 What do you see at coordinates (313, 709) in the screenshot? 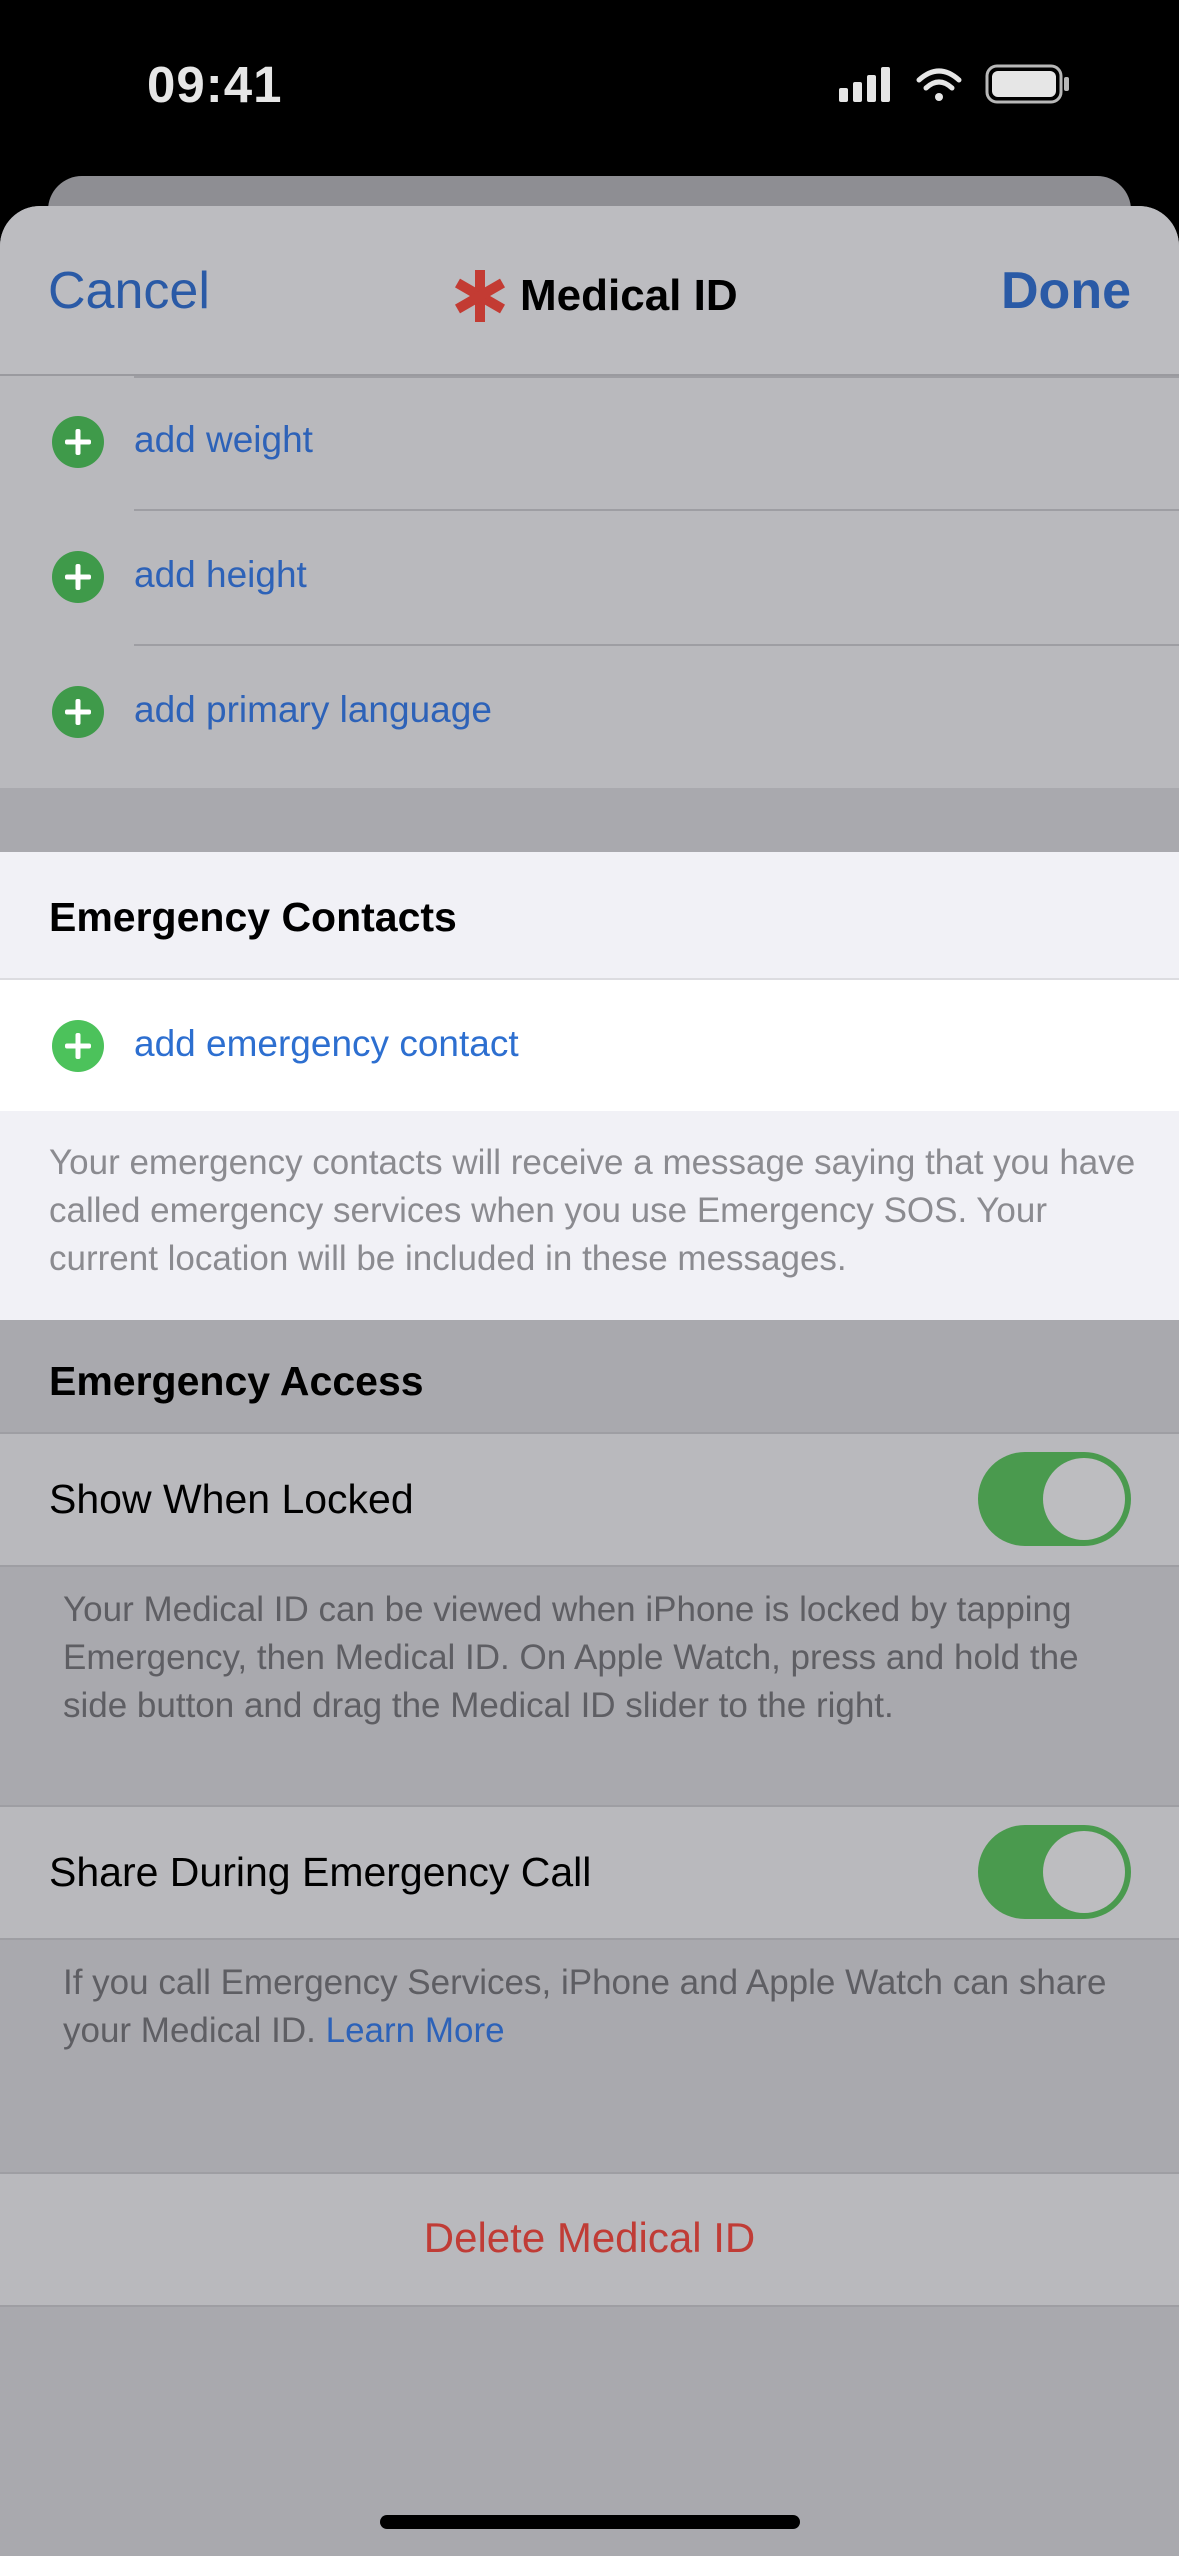
I see `add-primary-language-label: add primary language` at bounding box center [313, 709].